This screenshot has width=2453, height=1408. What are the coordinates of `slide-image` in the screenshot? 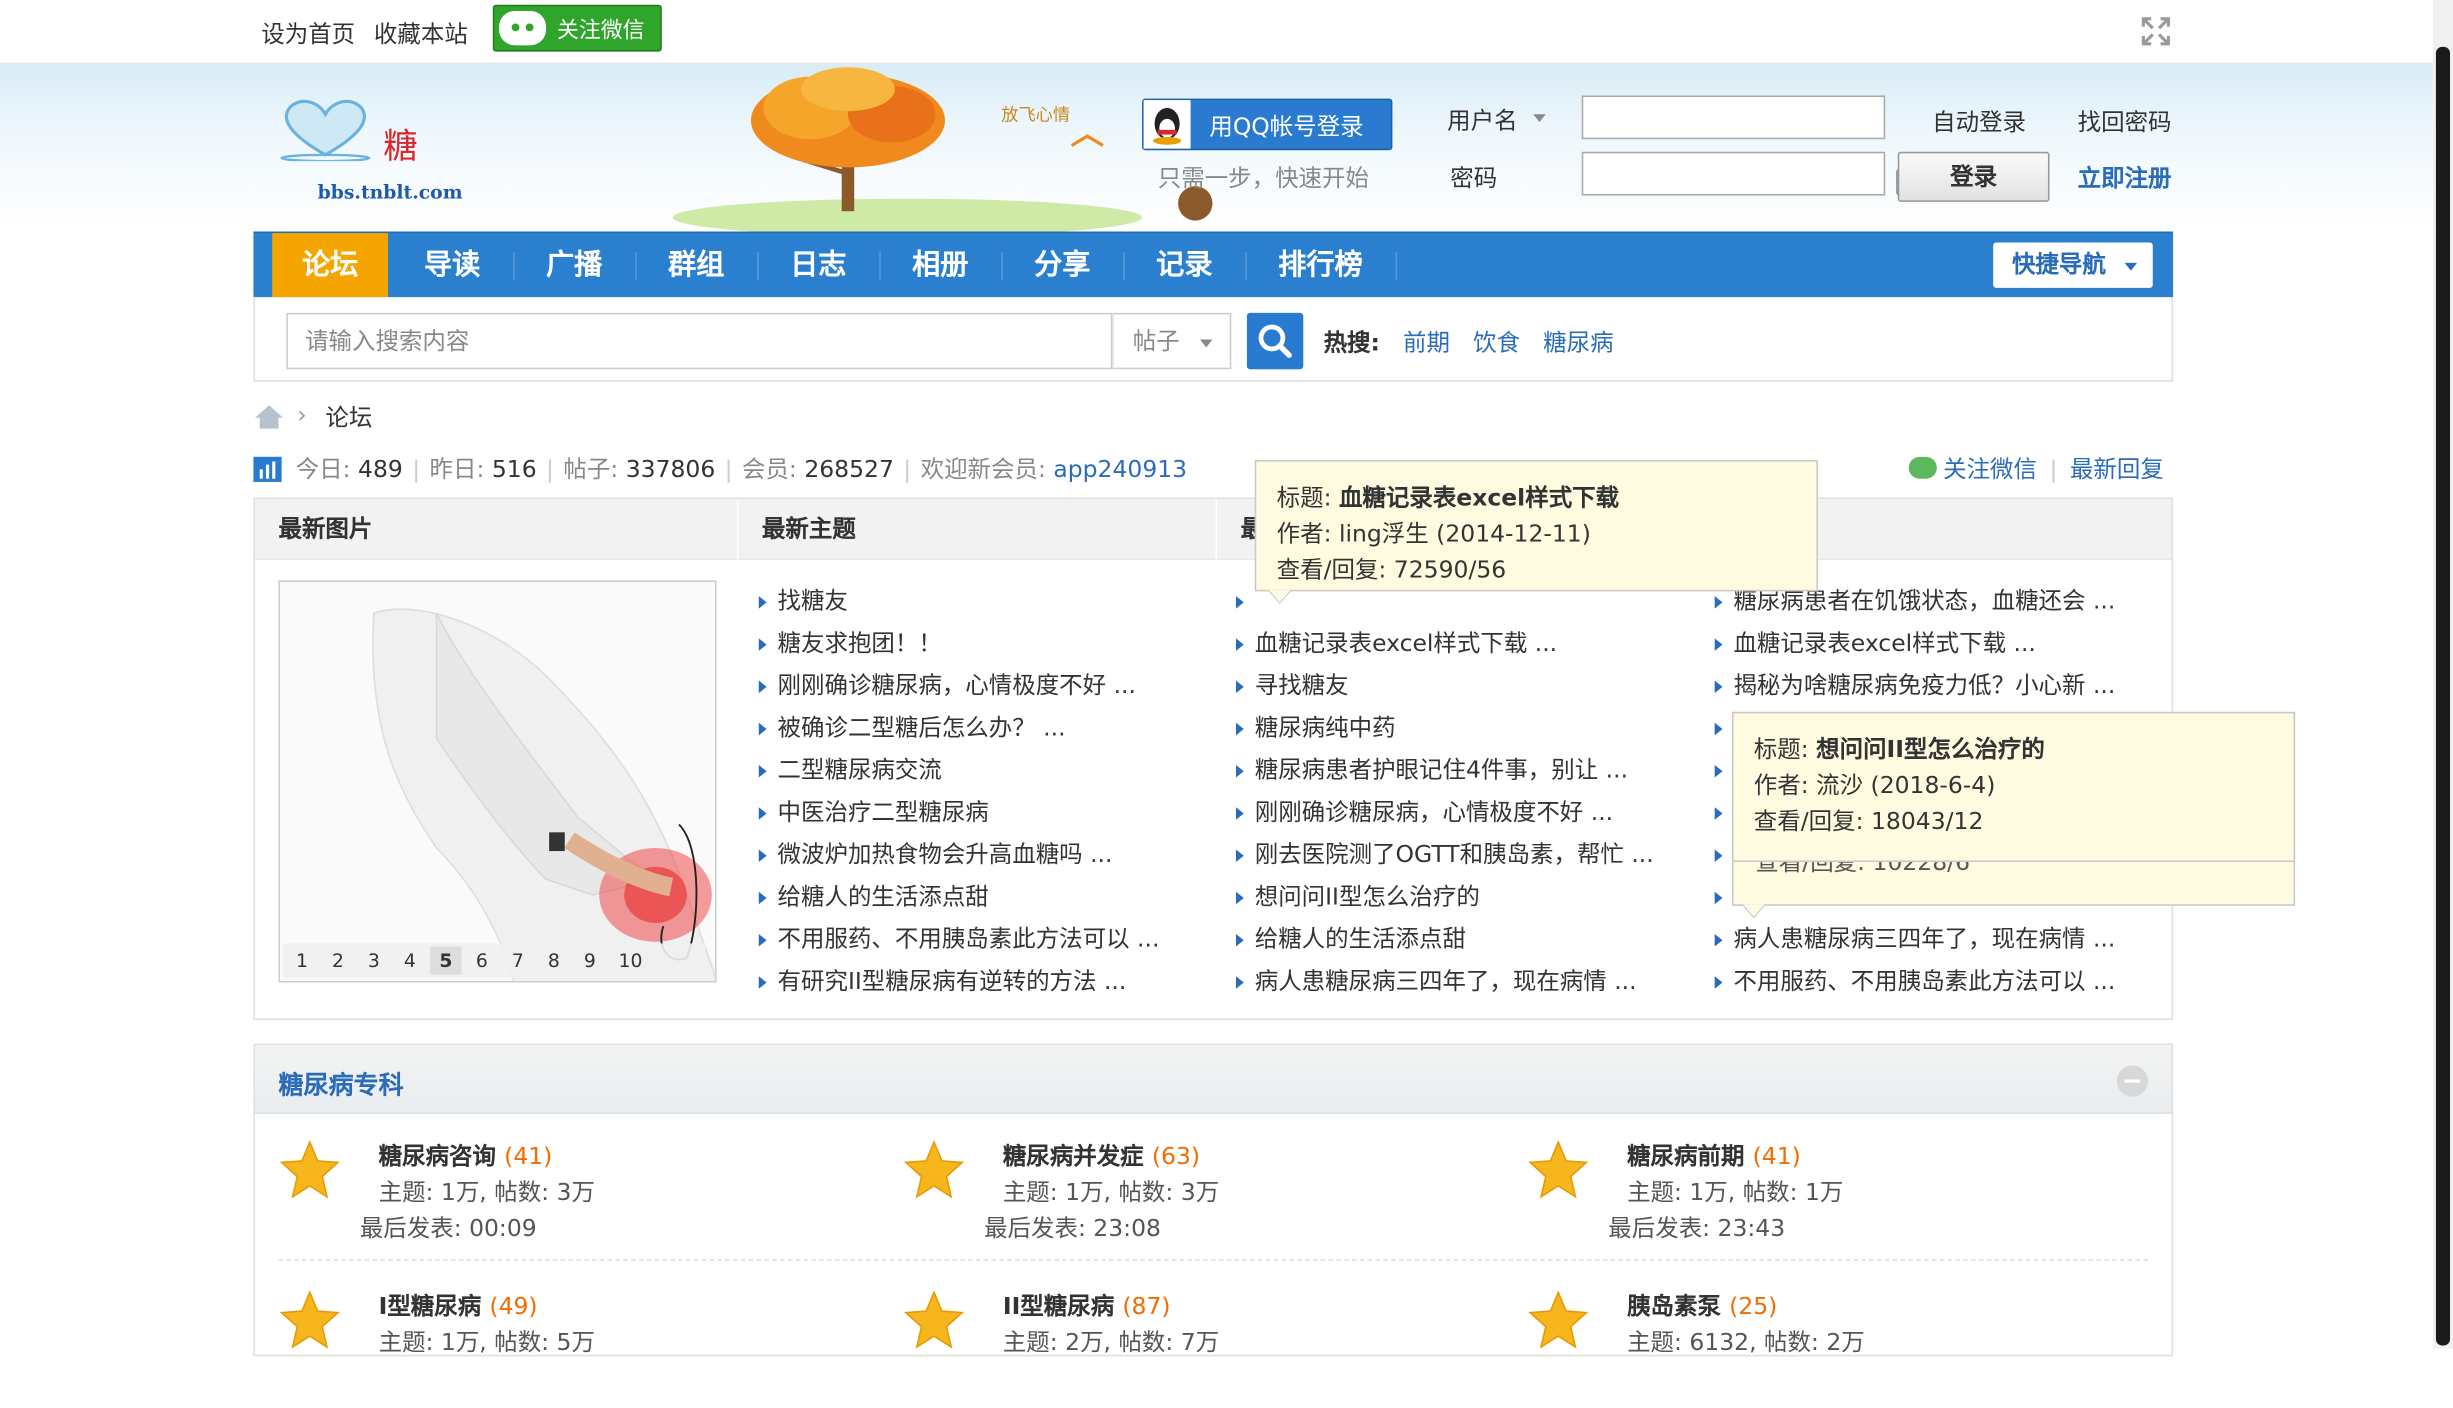 It's located at (498, 782).